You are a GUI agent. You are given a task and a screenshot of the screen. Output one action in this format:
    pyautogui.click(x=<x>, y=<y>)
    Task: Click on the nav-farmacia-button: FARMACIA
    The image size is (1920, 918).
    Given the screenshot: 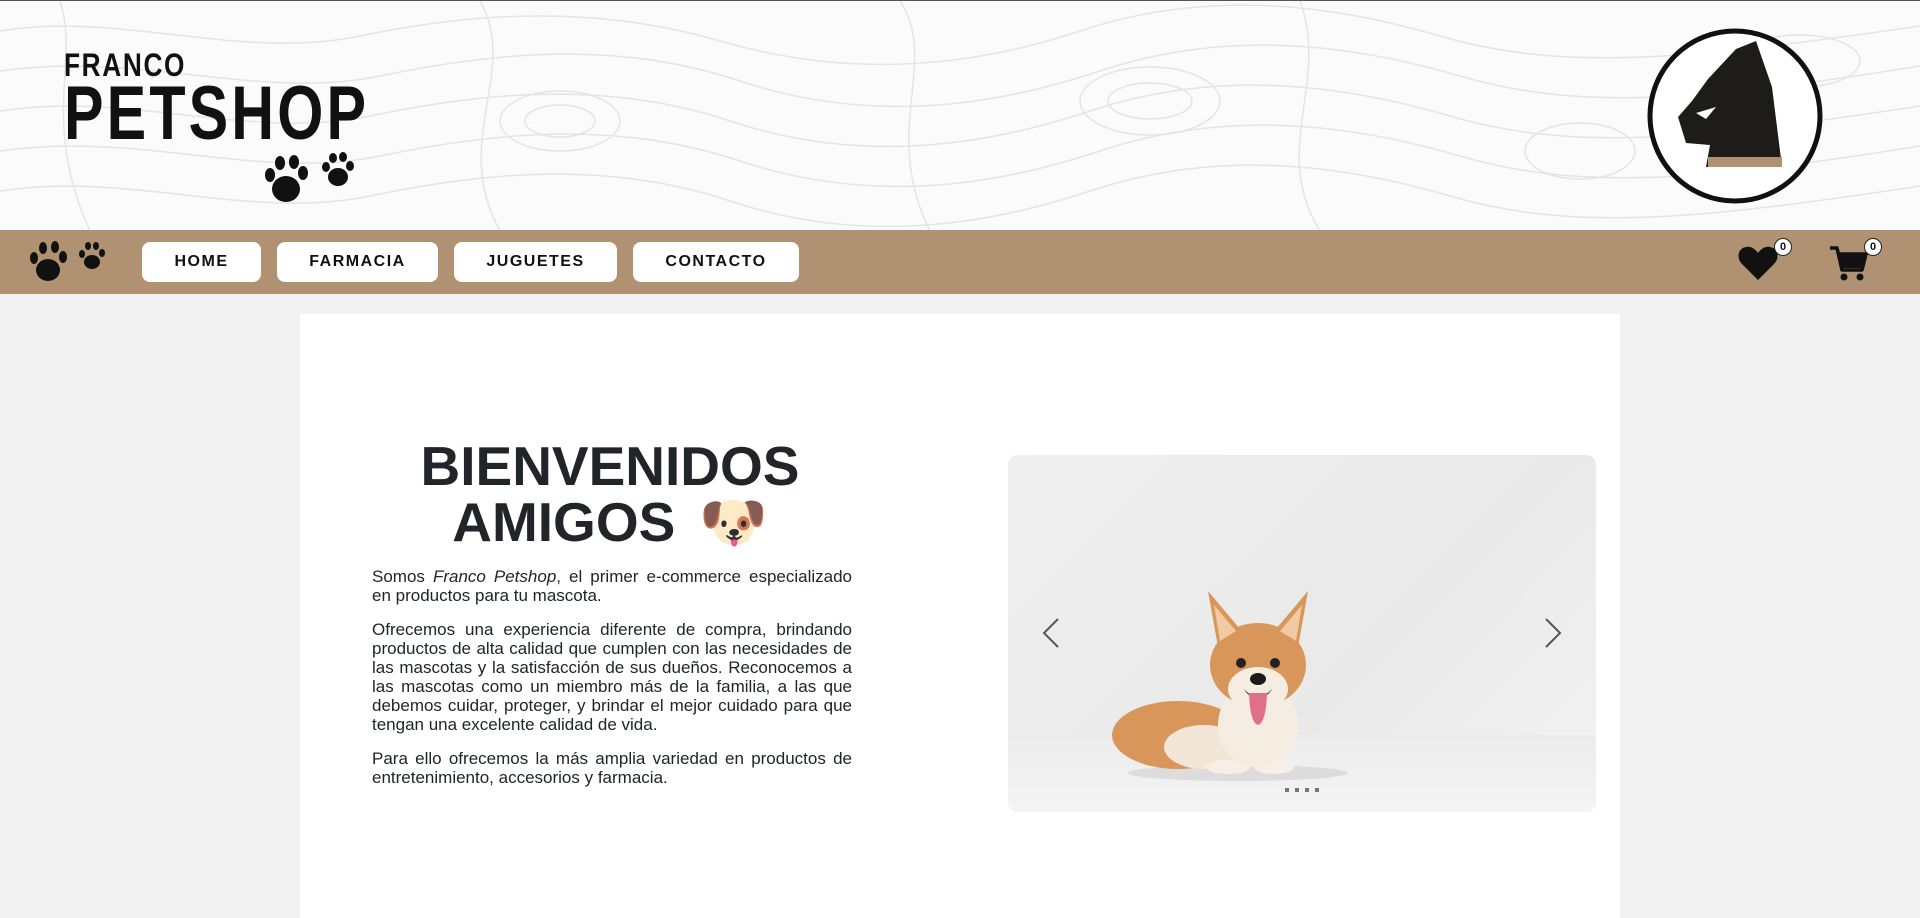 What is the action you would take?
    pyautogui.click(x=357, y=262)
    